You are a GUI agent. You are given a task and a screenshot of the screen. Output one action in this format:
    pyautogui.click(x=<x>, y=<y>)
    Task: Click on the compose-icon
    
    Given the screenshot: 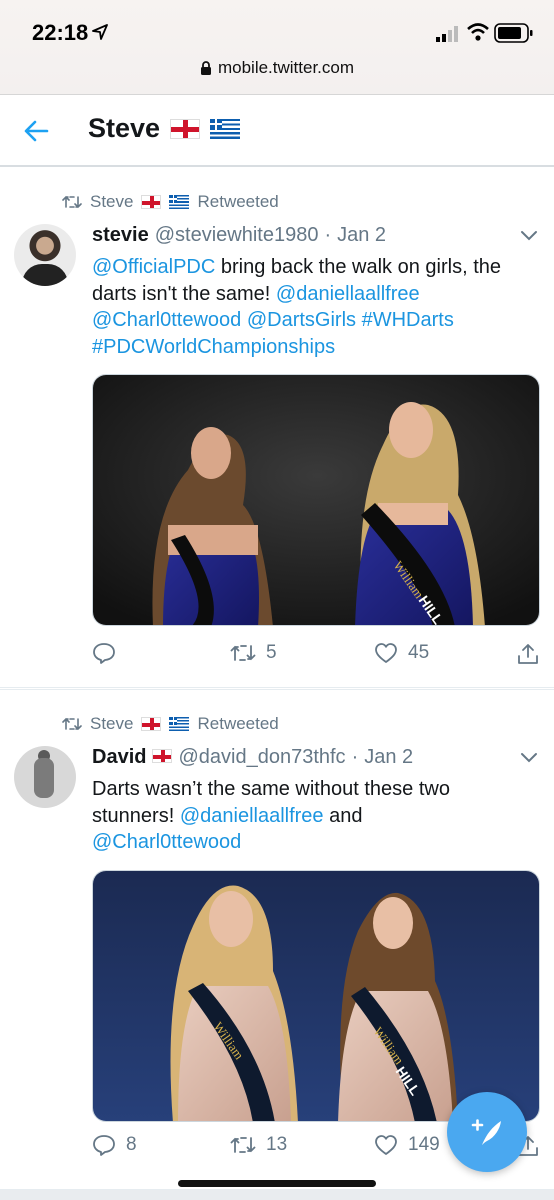 What is the action you would take?
    pyautogui.click(x=486, y=1132)
    